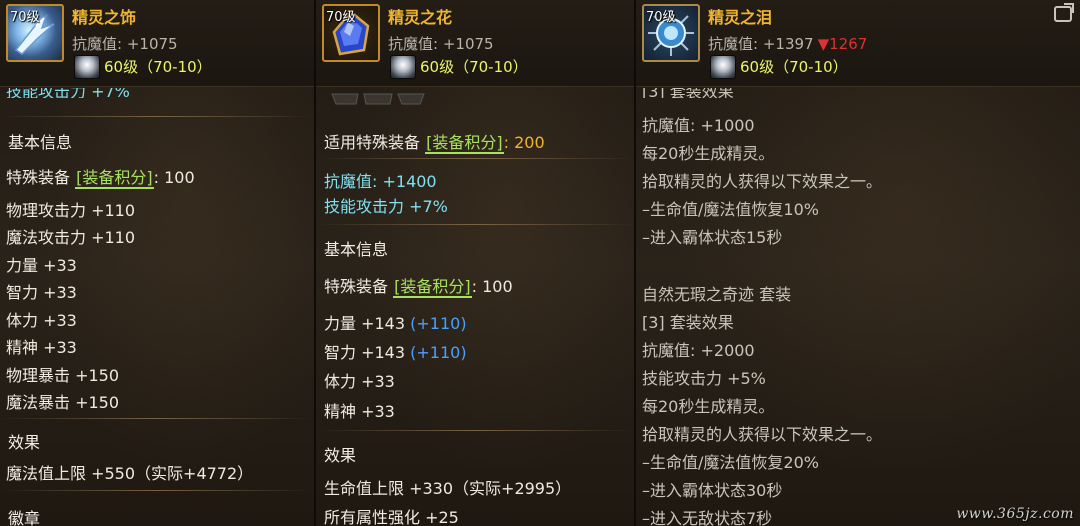 Image resolution: width=1080 pixels, height=526 pixels. I want to click on set-effect-line: –生命值/魔法值恢复10%, so click(730, 209).